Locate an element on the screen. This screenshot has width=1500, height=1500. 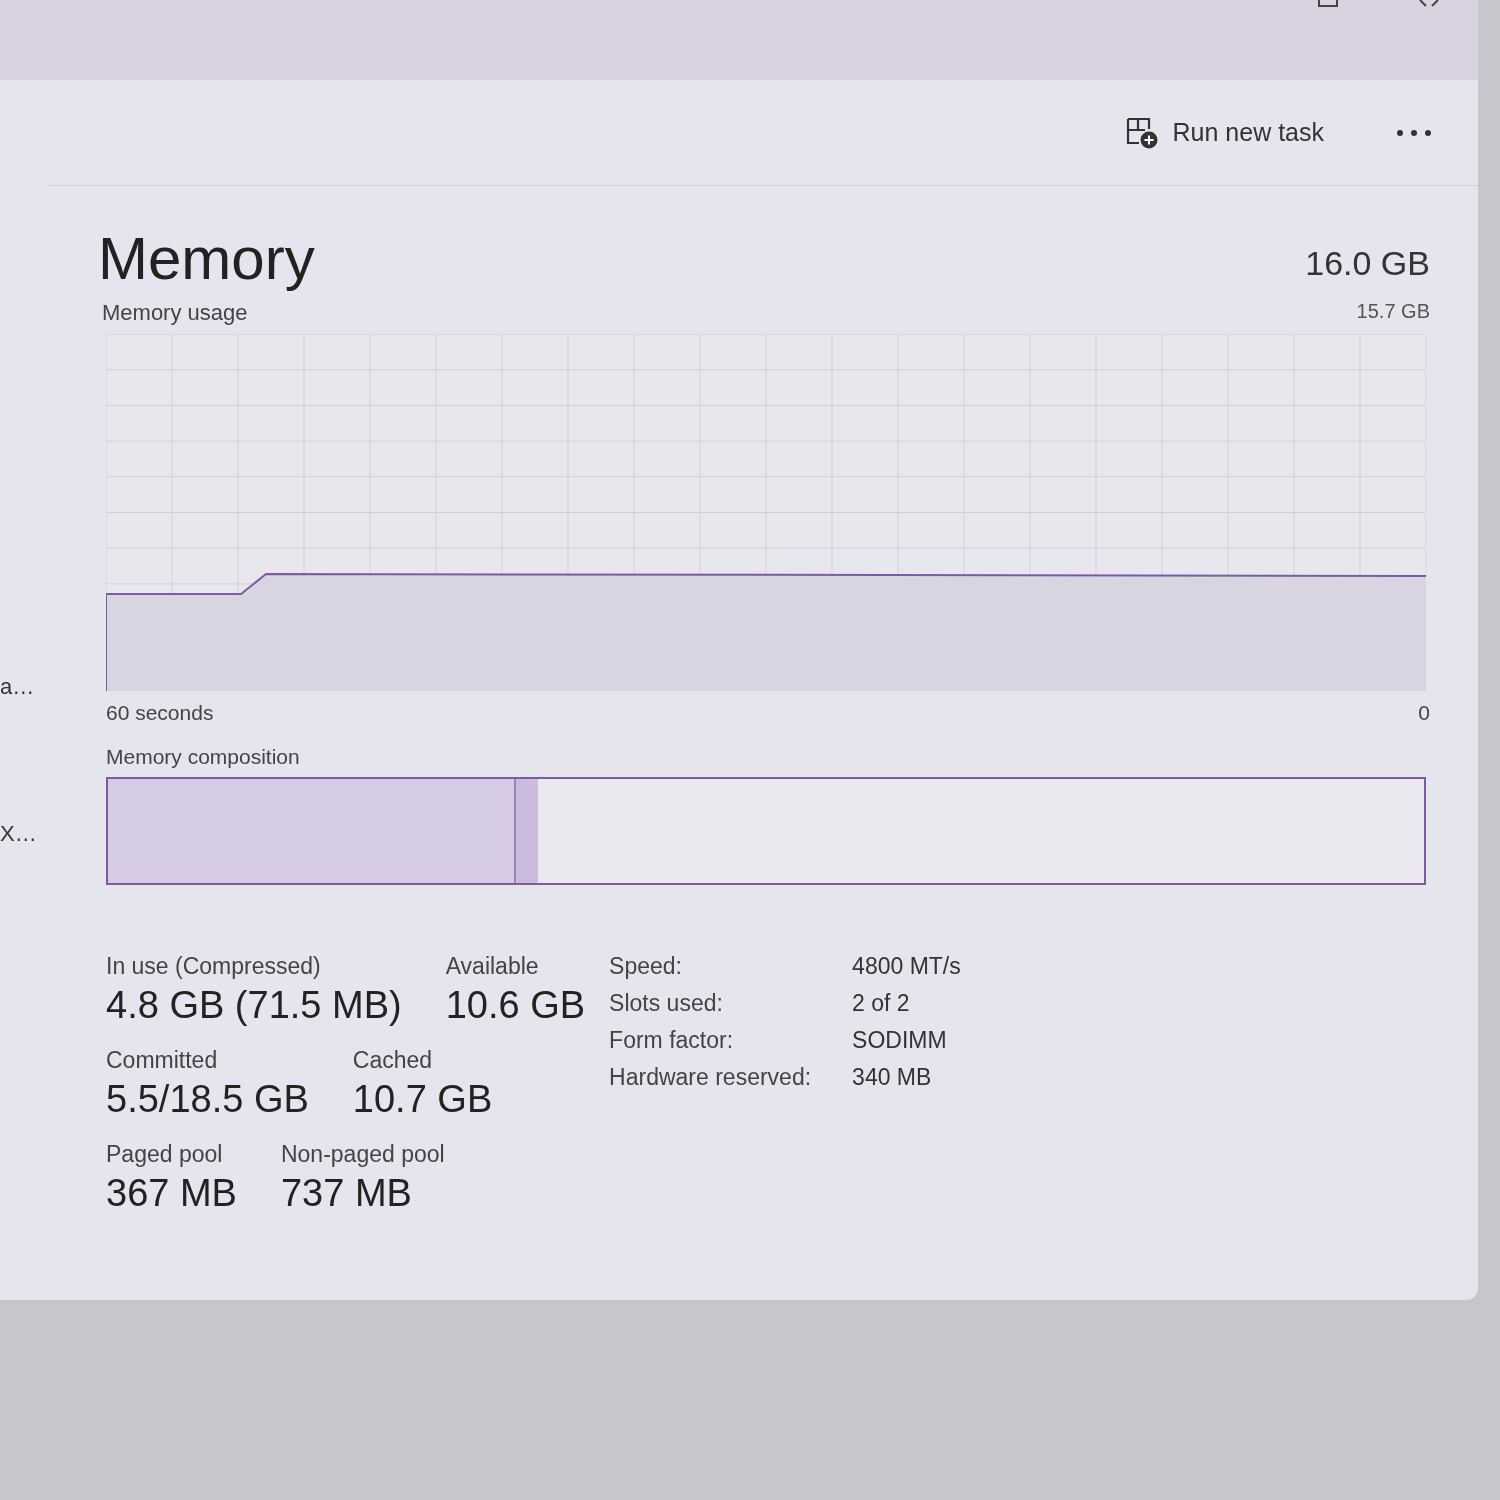
spec-label: Slots used: is located at coordinates (666, 1003).